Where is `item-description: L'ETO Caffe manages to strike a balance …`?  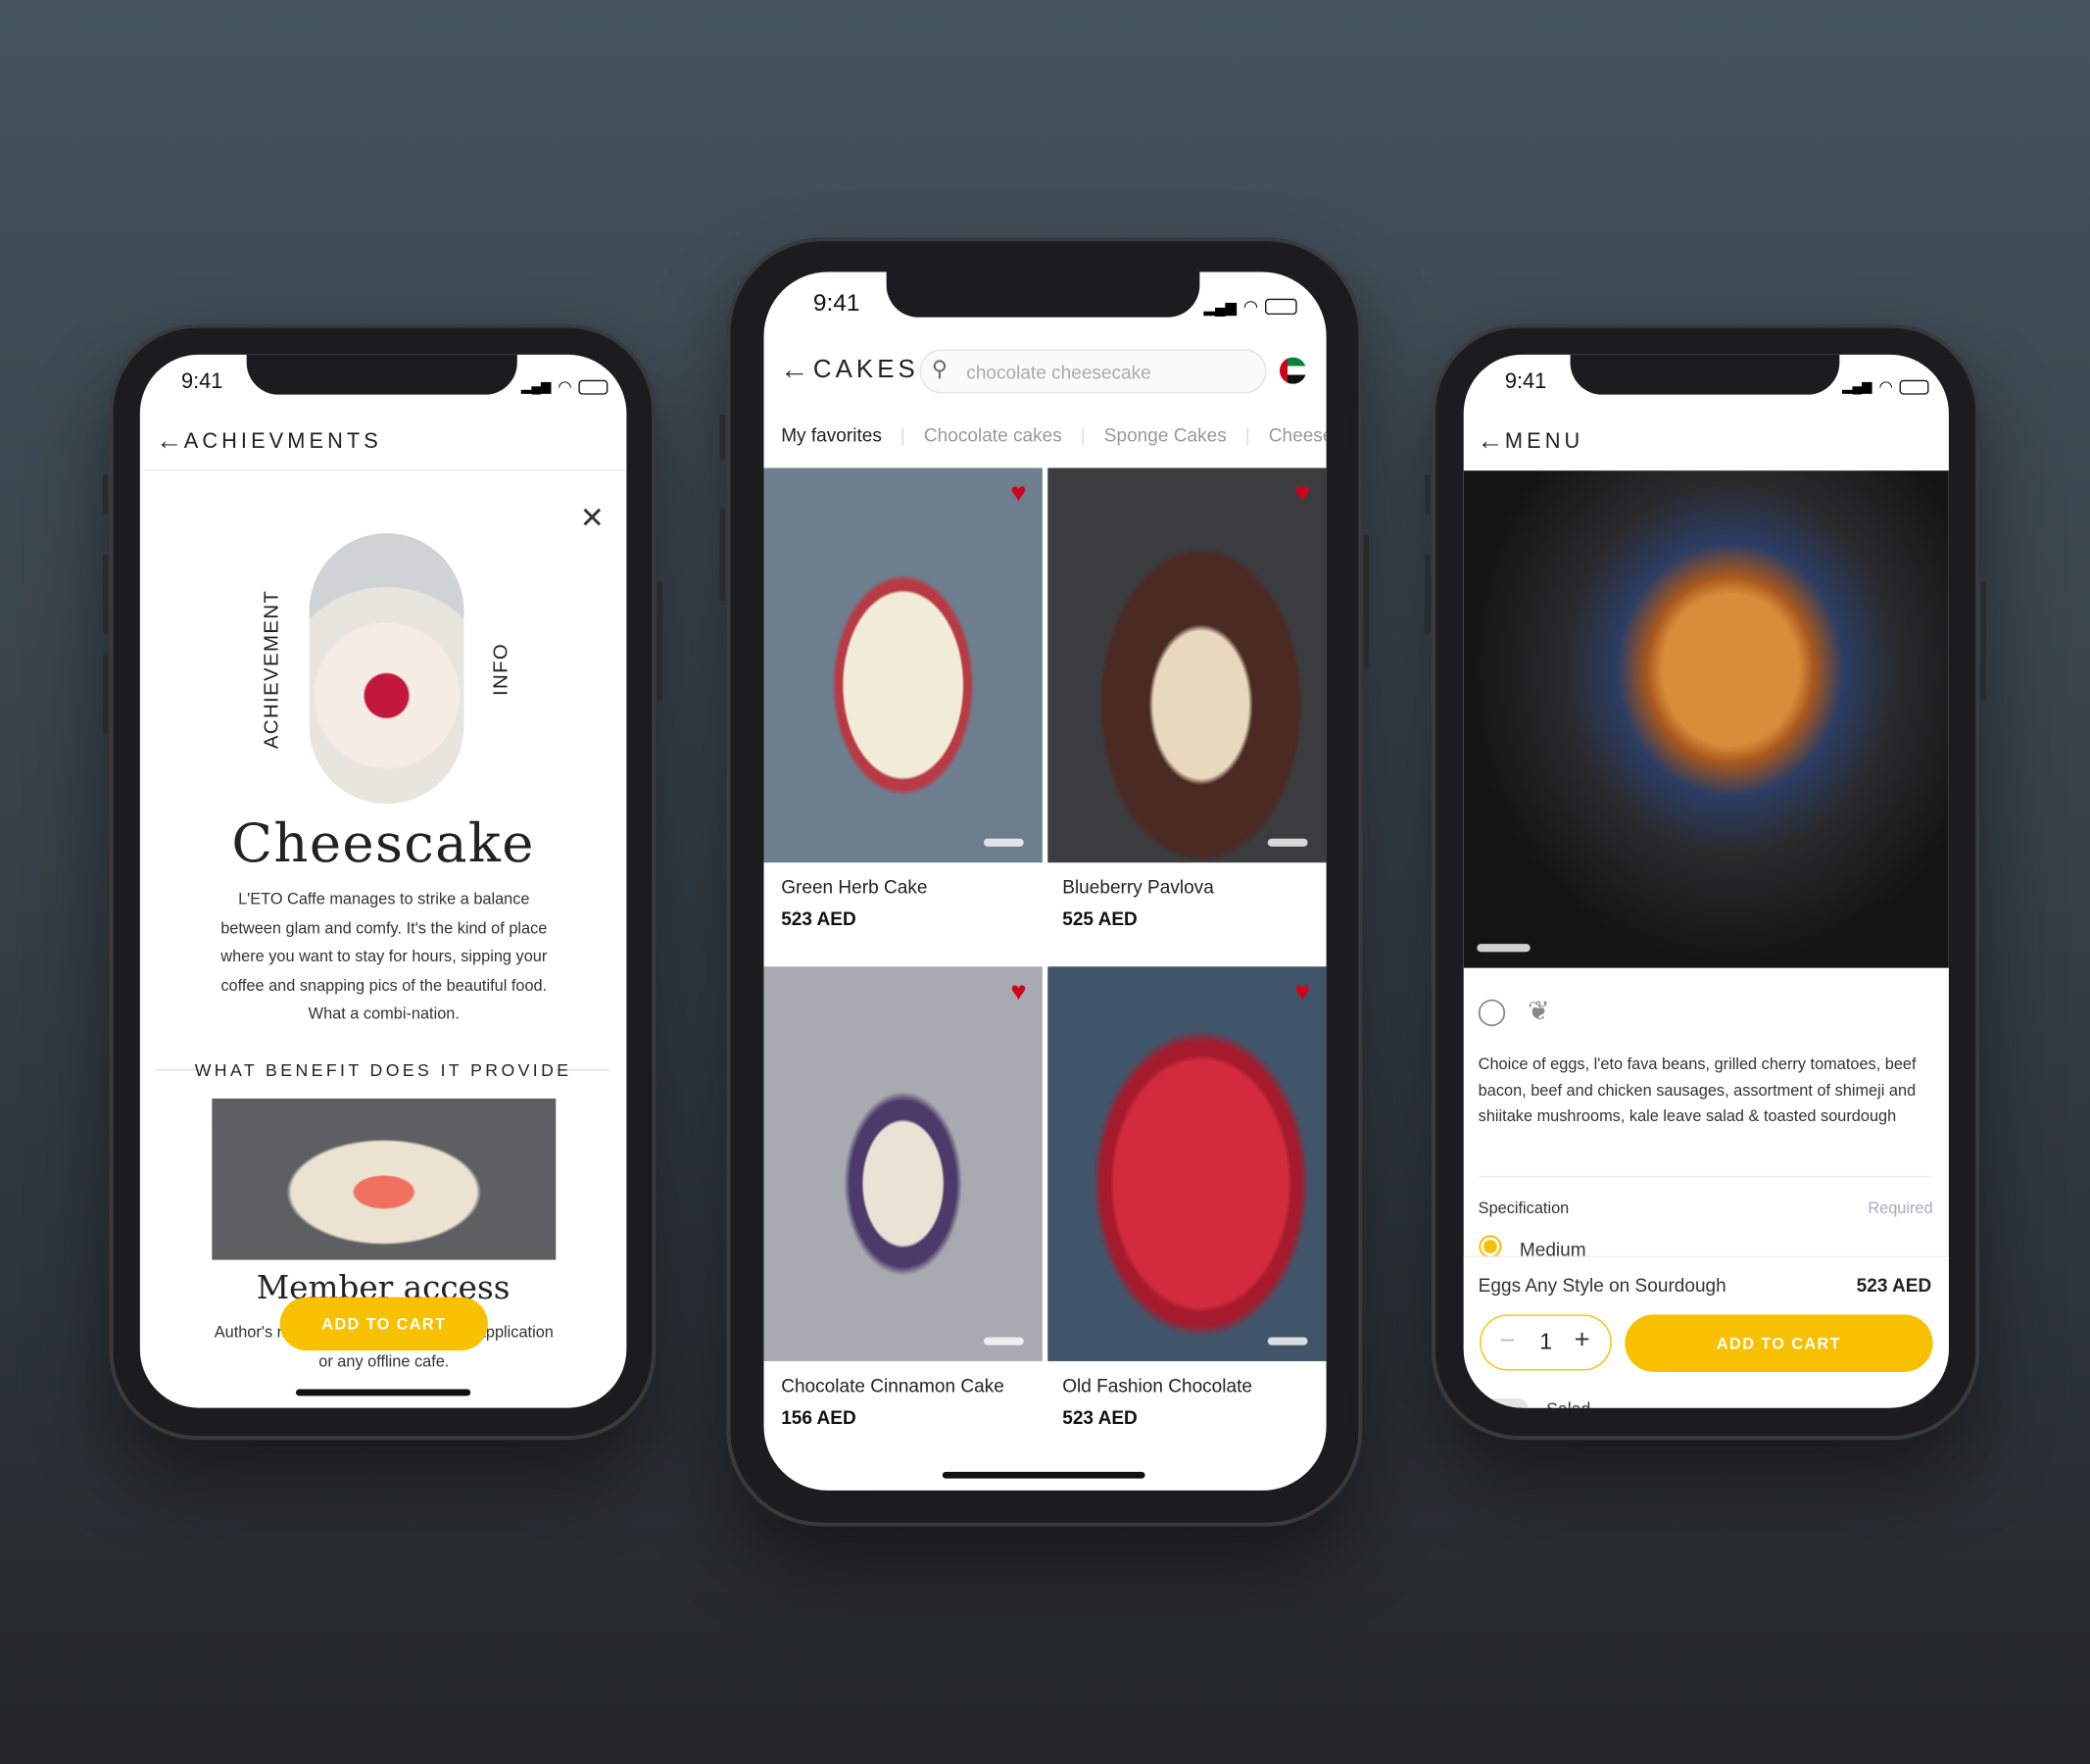
item-description: L'ETO Caffe manages to strike a balance … is located at coordinates (384, 956).